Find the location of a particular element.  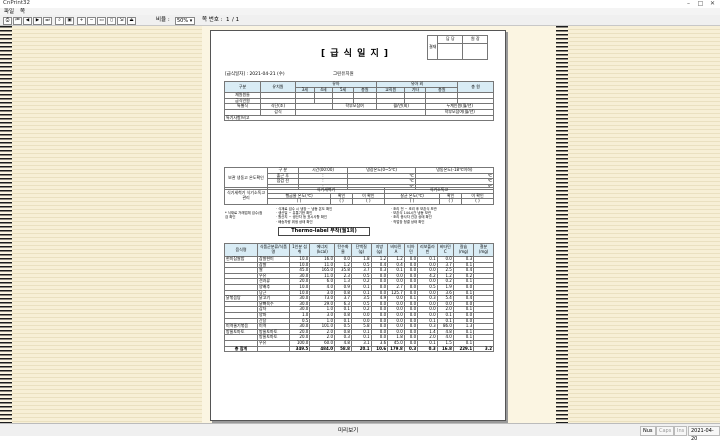

note-line: · 작업장 청결 상태 확인 is located at coordinates (408, 221).